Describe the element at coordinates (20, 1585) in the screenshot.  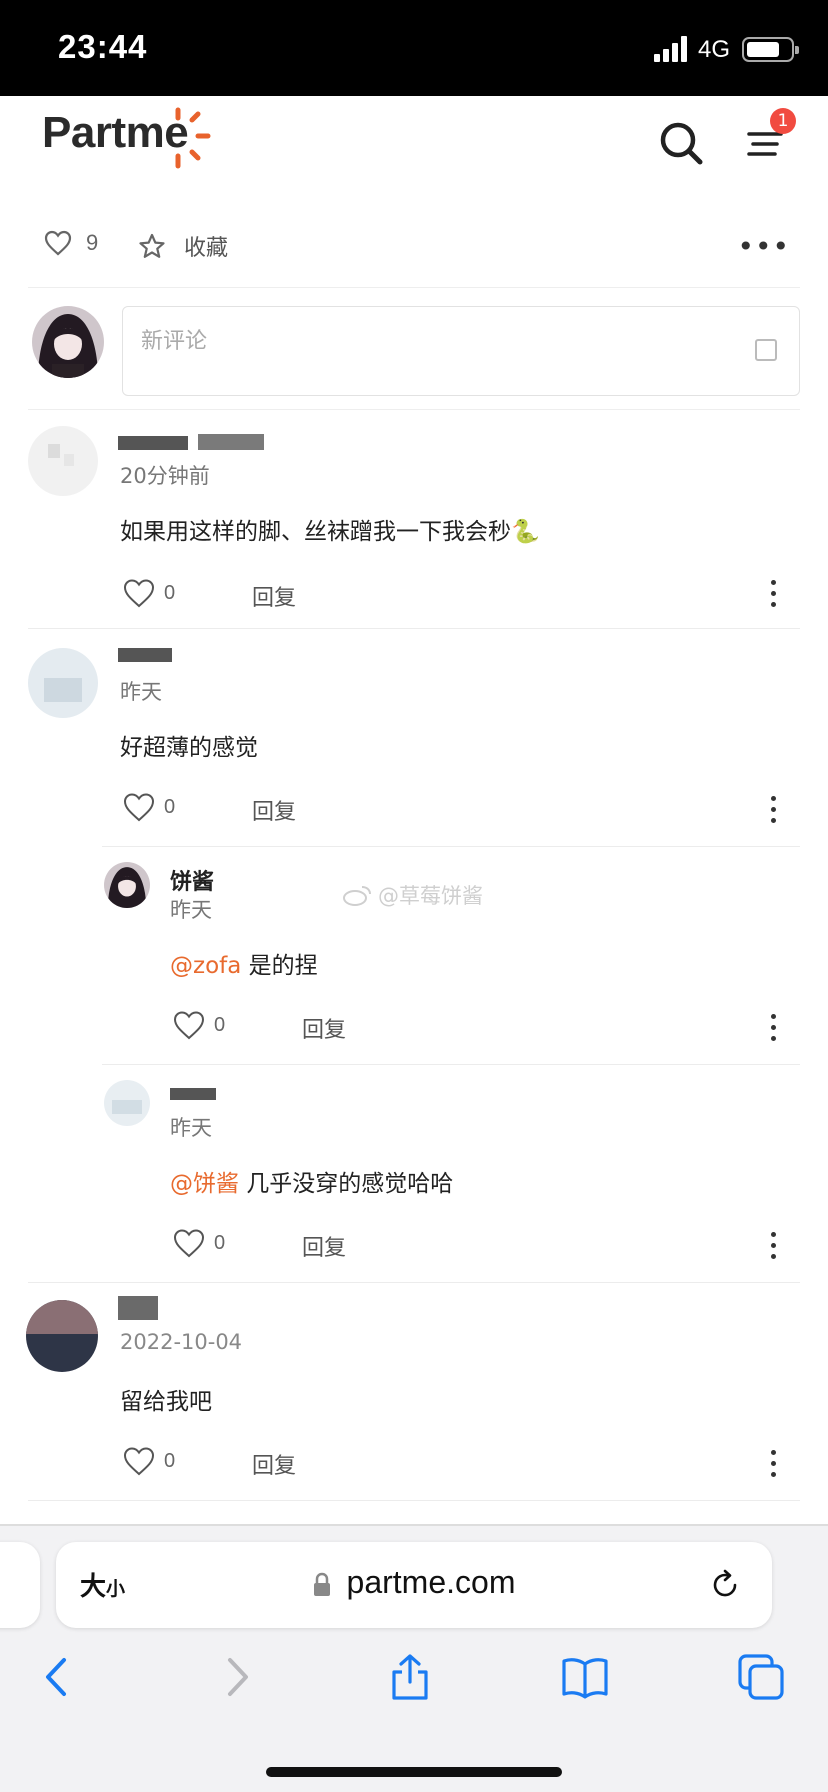
I see `previous-tab-preview` at that location.